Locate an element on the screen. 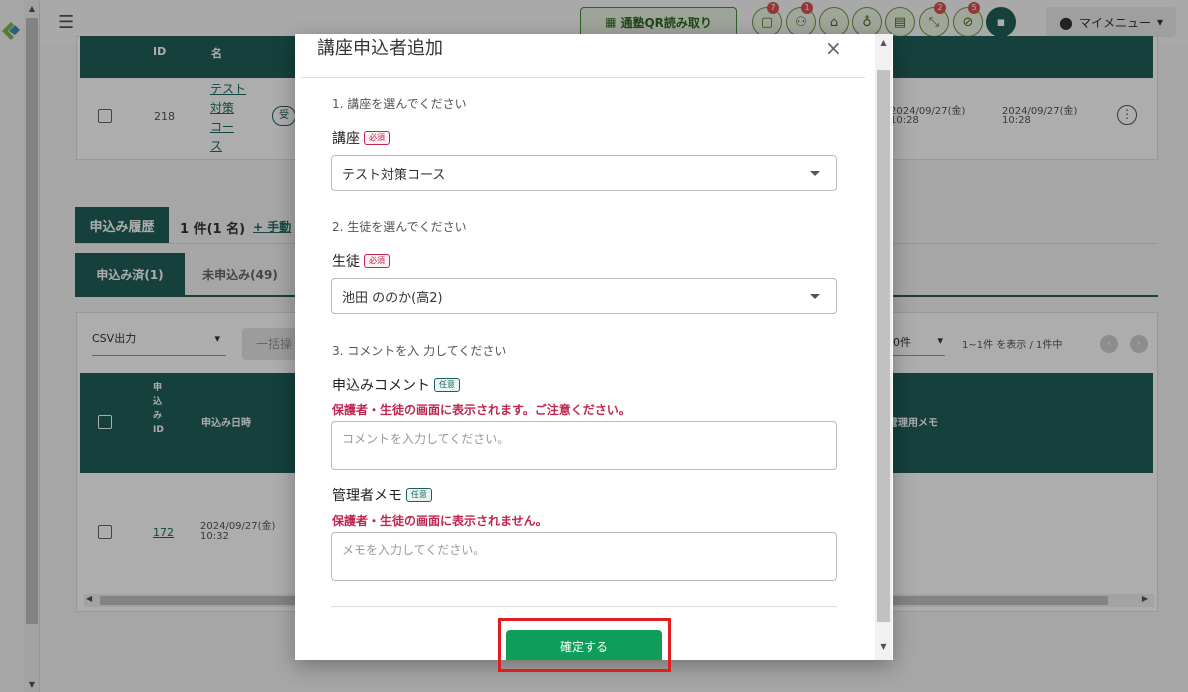 This screenshot has height=692, width=1188. comment-placeholder: コメントを入力してください。 is located at coordinates (426, 439).